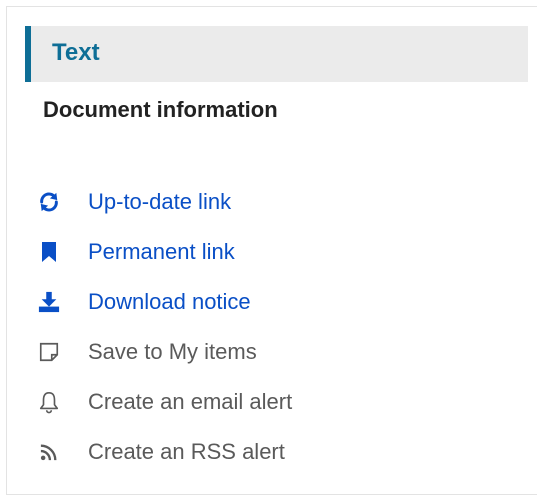 The height and width of the screenshot is (495, 537). Describe the element at coordinates (49, 202) in the screenshot. I see `refresh-icon` at that location.